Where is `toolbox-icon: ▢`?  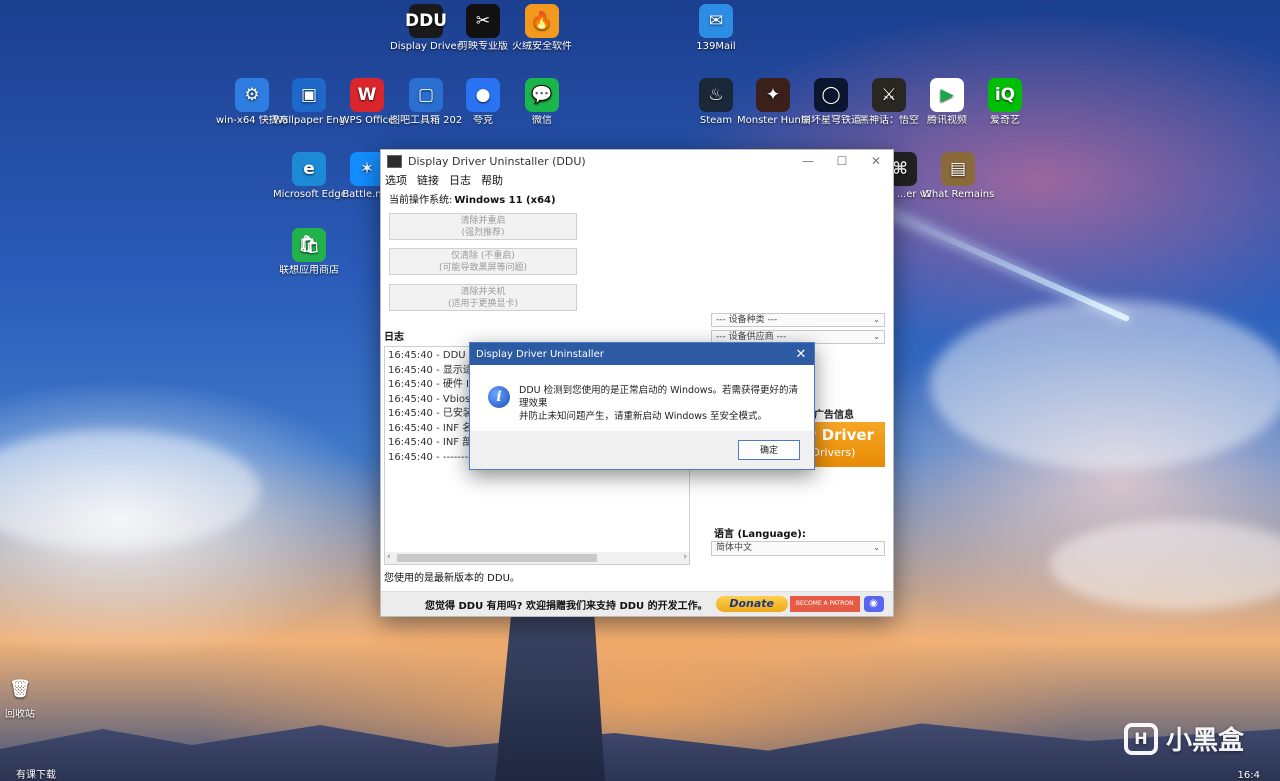 toolbox-icon: ▢ is located at coordinates (426, 95).